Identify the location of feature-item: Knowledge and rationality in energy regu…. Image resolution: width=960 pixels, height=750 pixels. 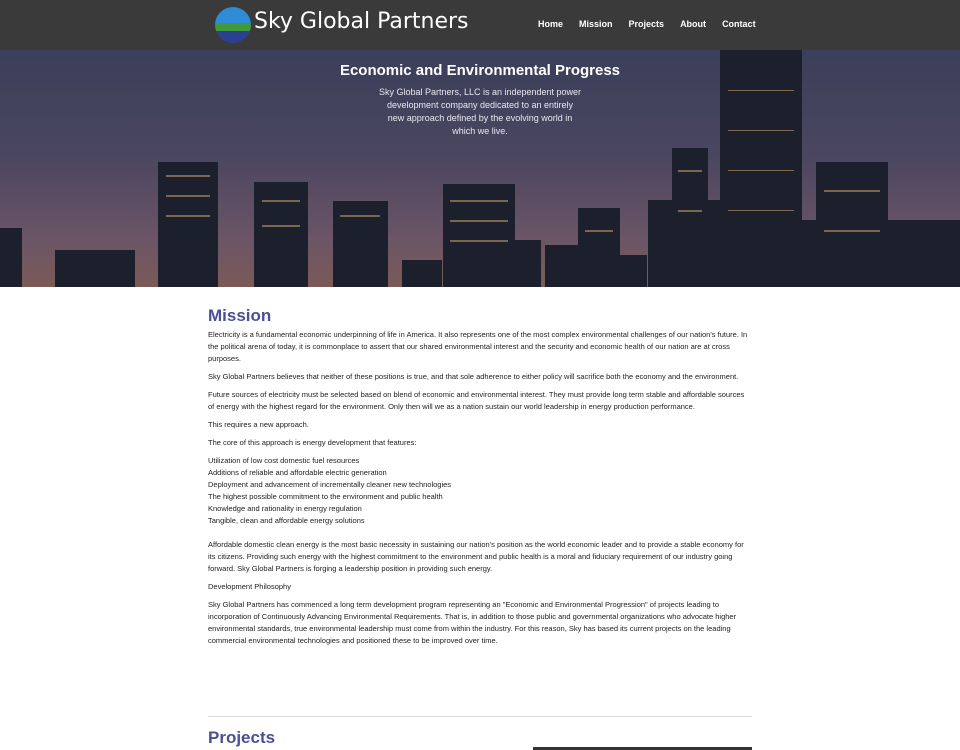
(285, 508).